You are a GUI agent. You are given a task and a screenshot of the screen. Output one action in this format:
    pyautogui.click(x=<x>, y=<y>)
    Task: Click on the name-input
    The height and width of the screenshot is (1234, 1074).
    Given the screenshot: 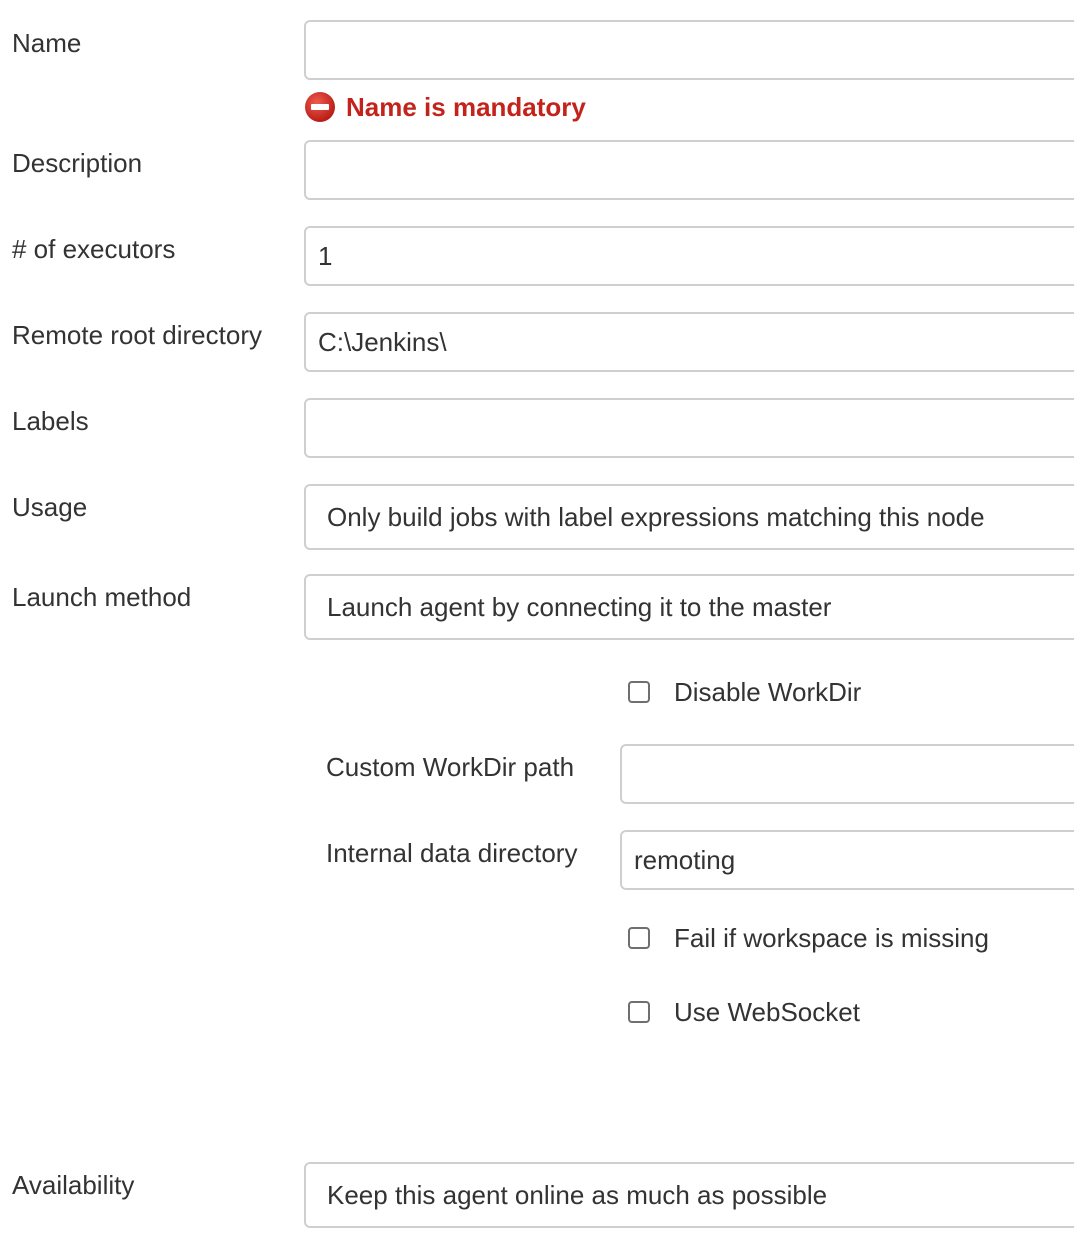 What is the action you would take?
    pyautogui.click(x=689, y=50)
    